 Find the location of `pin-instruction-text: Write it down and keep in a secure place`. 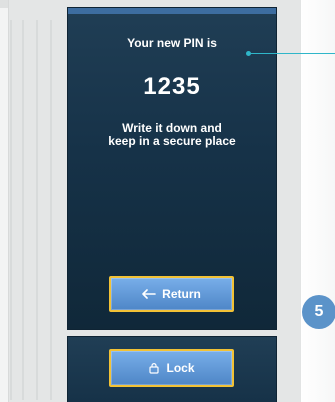

pin-instruction-text: Write it down and keep in a secure place is located at coordinates (172, 134).